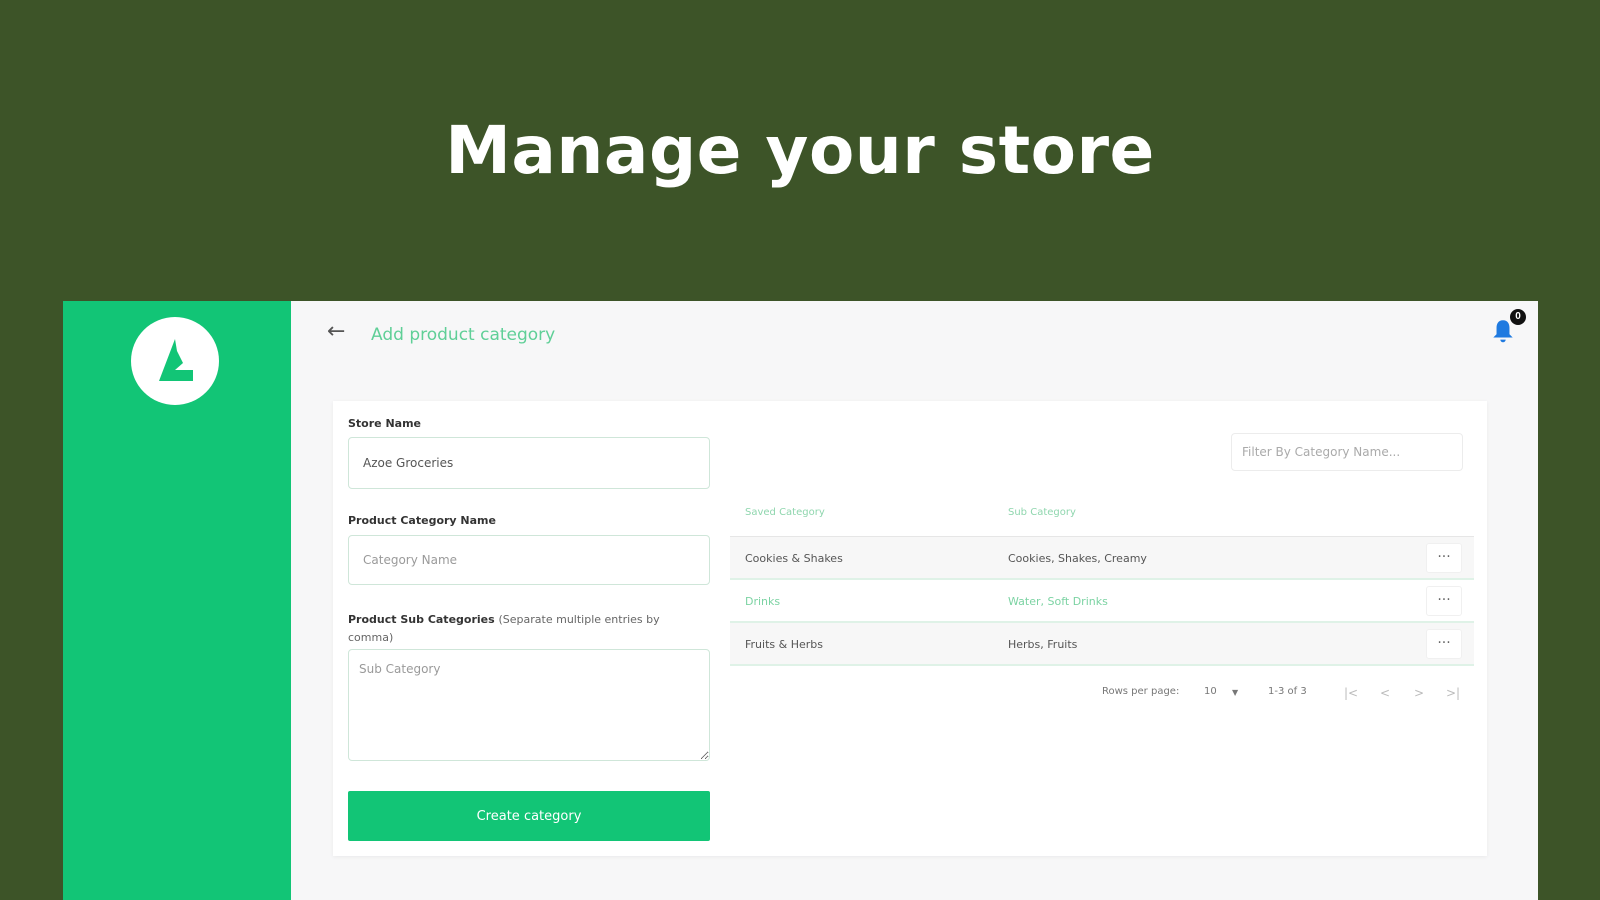  Describe the element at coordinates (1419, 693) in the screenshot. I see `next-page-icon: >` at that location.